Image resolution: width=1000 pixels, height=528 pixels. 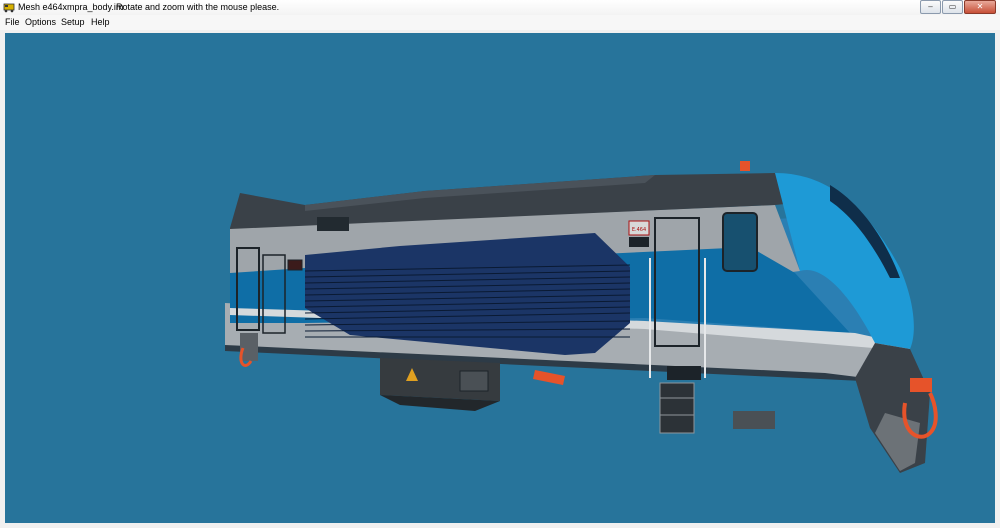 I want to click on window-title: Mesh e464xmpra_body.im, so click(x=71, y=7).